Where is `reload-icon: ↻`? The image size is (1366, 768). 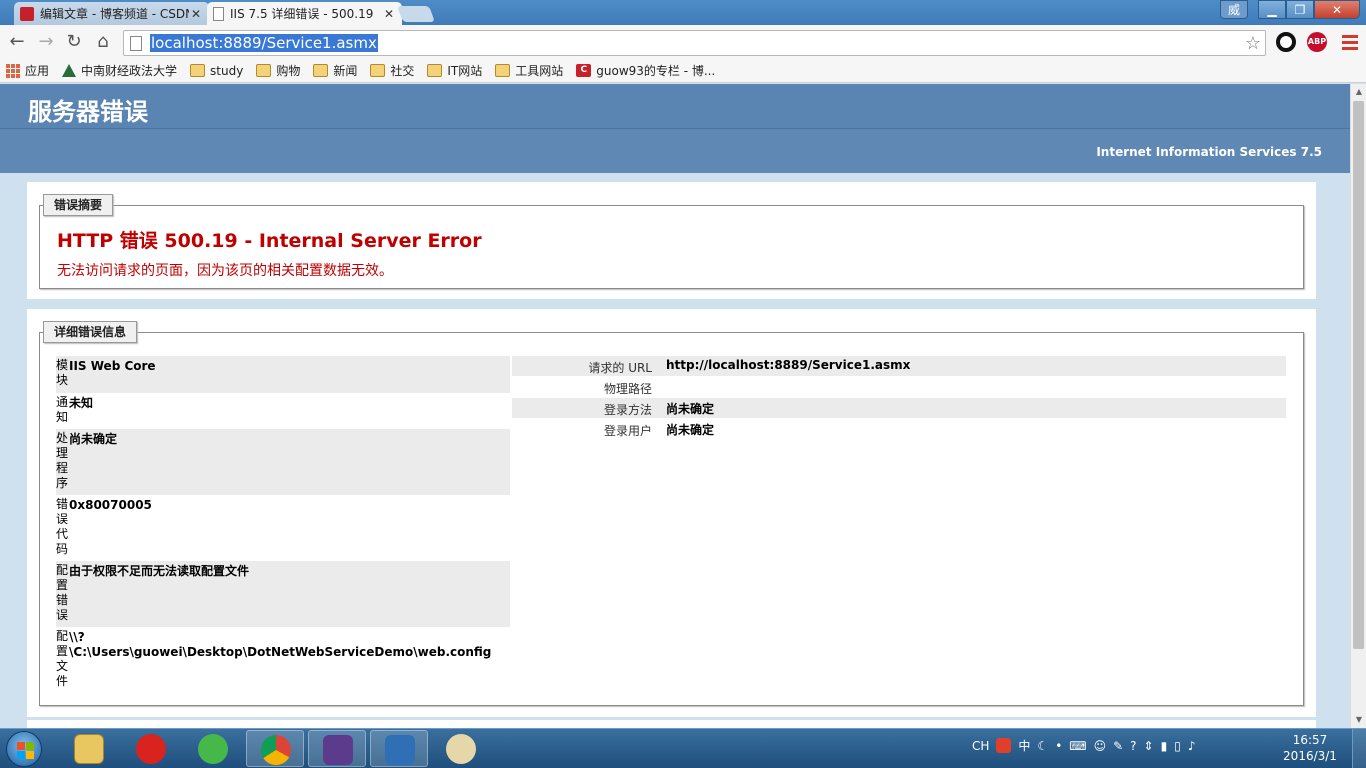
reload-icon: ↻ is located at coordinates (74, 42).